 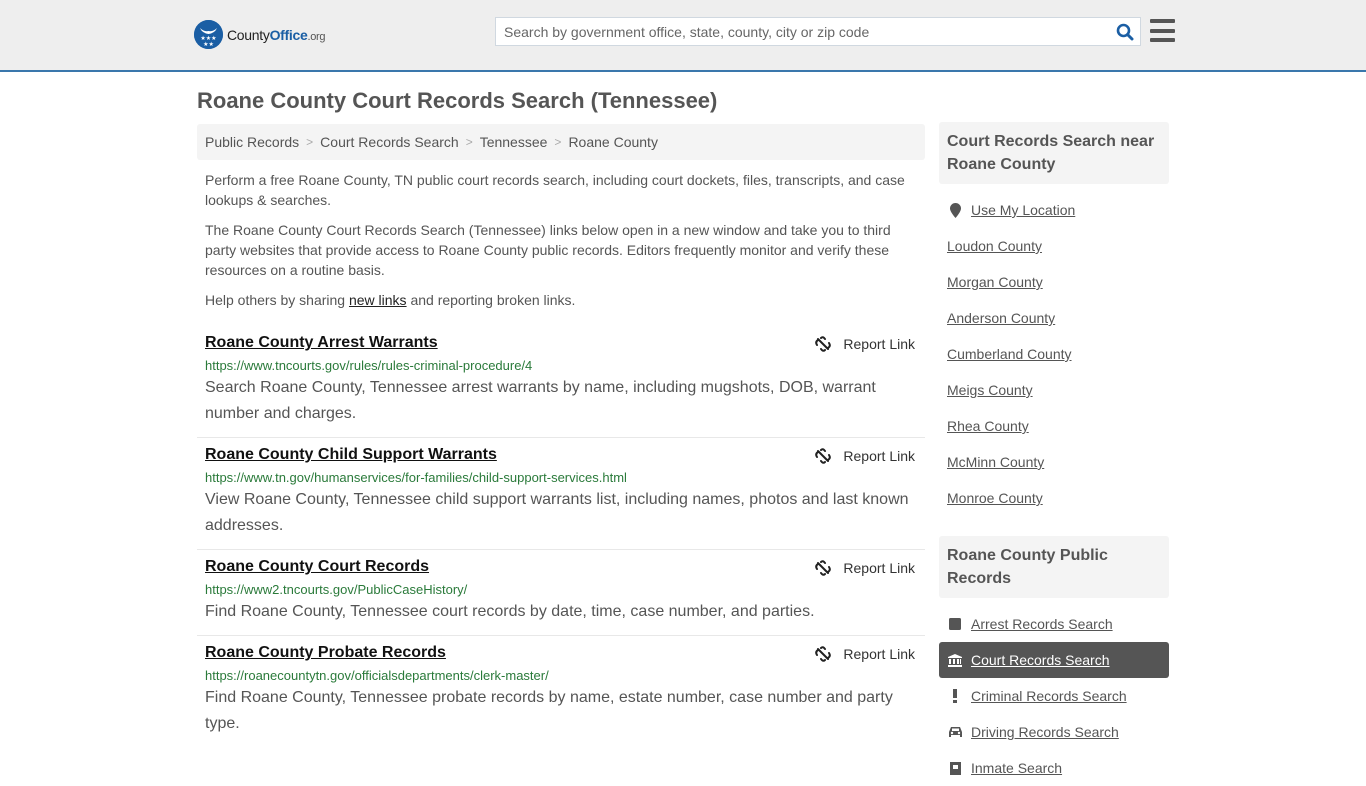 What do you see at coordinates (1054, 282) in the screenshot?
I see `nearby-county-item: Morgan County` at bounding box center [1054, 282].